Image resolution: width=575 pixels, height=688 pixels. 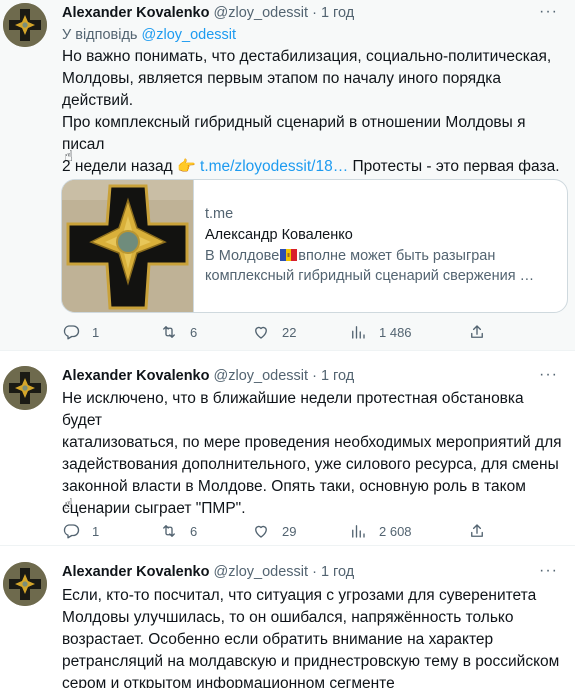 I want to click on view-count: 1 486, so click(x=395, y=332).